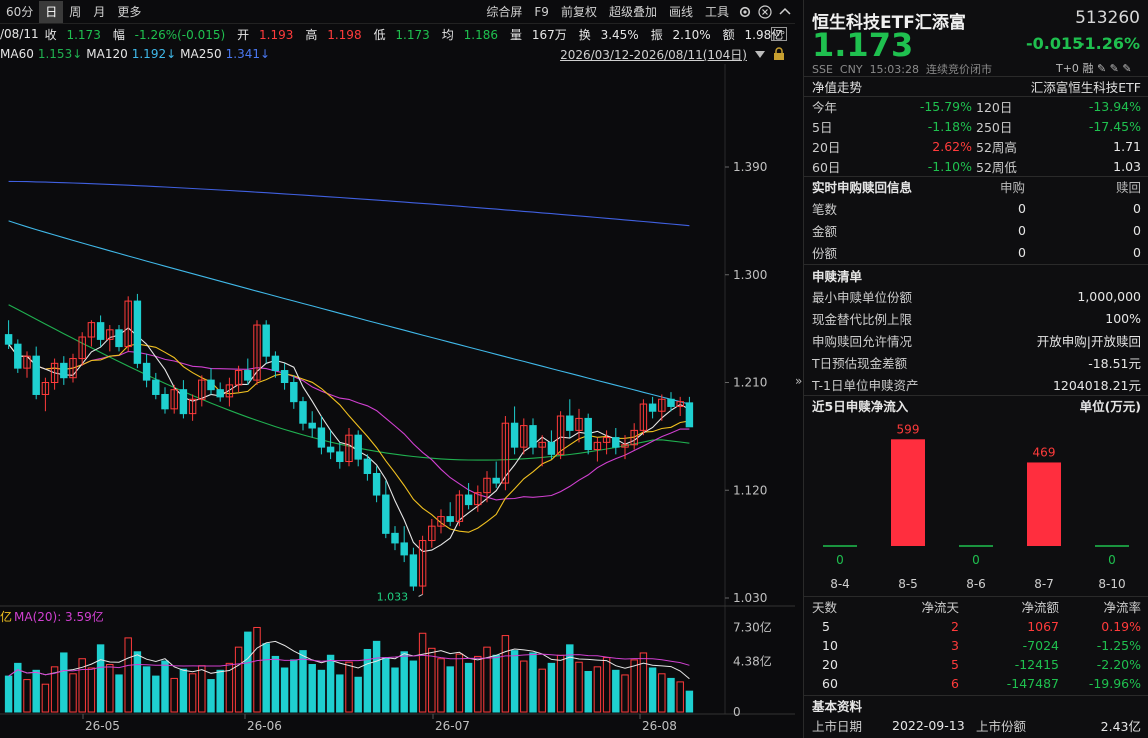 The width and height of the screenshot is (1148, 738). What do you see at coordinates (452, 726) in the screenshot?
I see `date-tick-label: 26-07` at bounding box center [452, 726].